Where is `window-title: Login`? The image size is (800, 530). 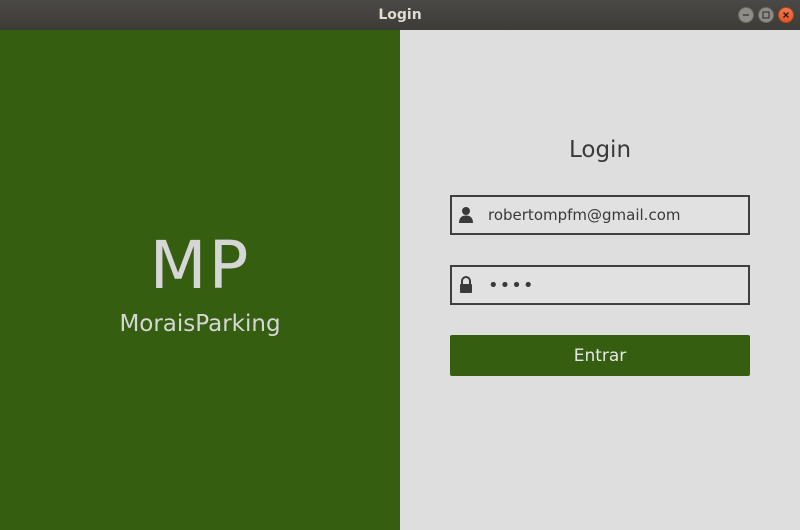
window-title: Login is located at coordinates (400, 15).